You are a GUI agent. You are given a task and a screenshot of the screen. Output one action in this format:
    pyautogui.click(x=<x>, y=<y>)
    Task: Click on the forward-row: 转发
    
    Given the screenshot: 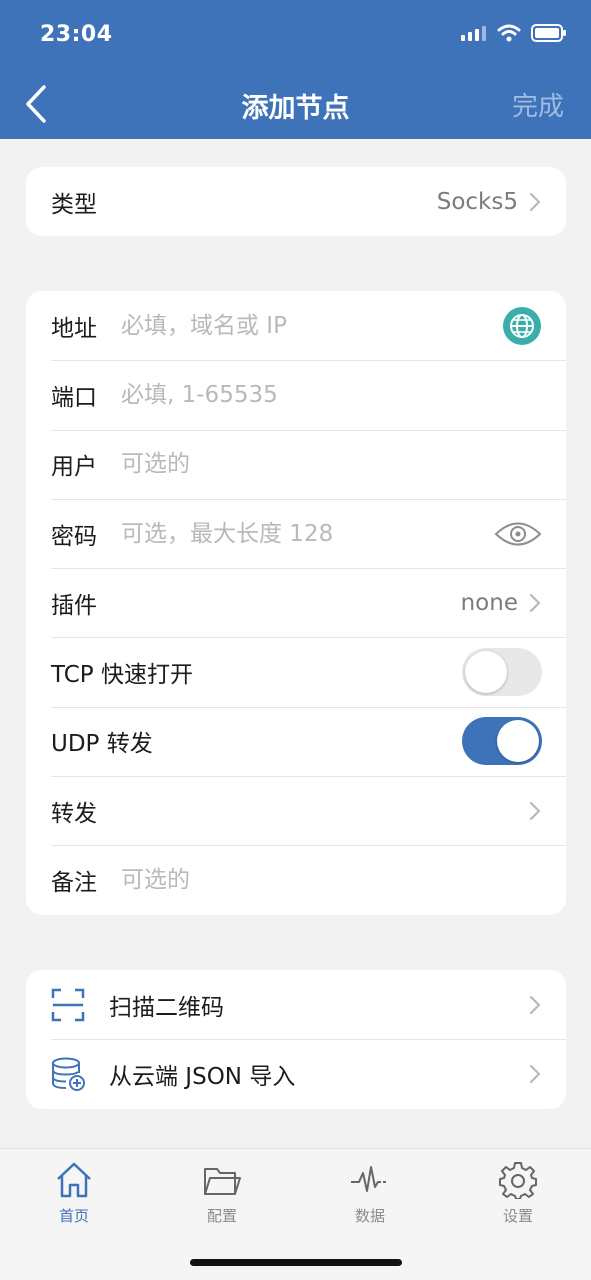 What is the action you would take?
    pyautogui.click(x=296, y=810)
    